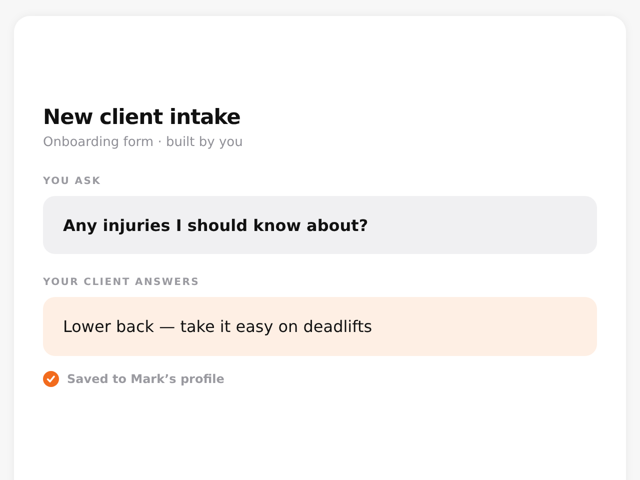 This screenshot has height=480, width=640. What do you see at coordinates (320, 225) in the screenshot?
I see `question-box: Any injuries I should know about?` at bounding box center [320, 225].